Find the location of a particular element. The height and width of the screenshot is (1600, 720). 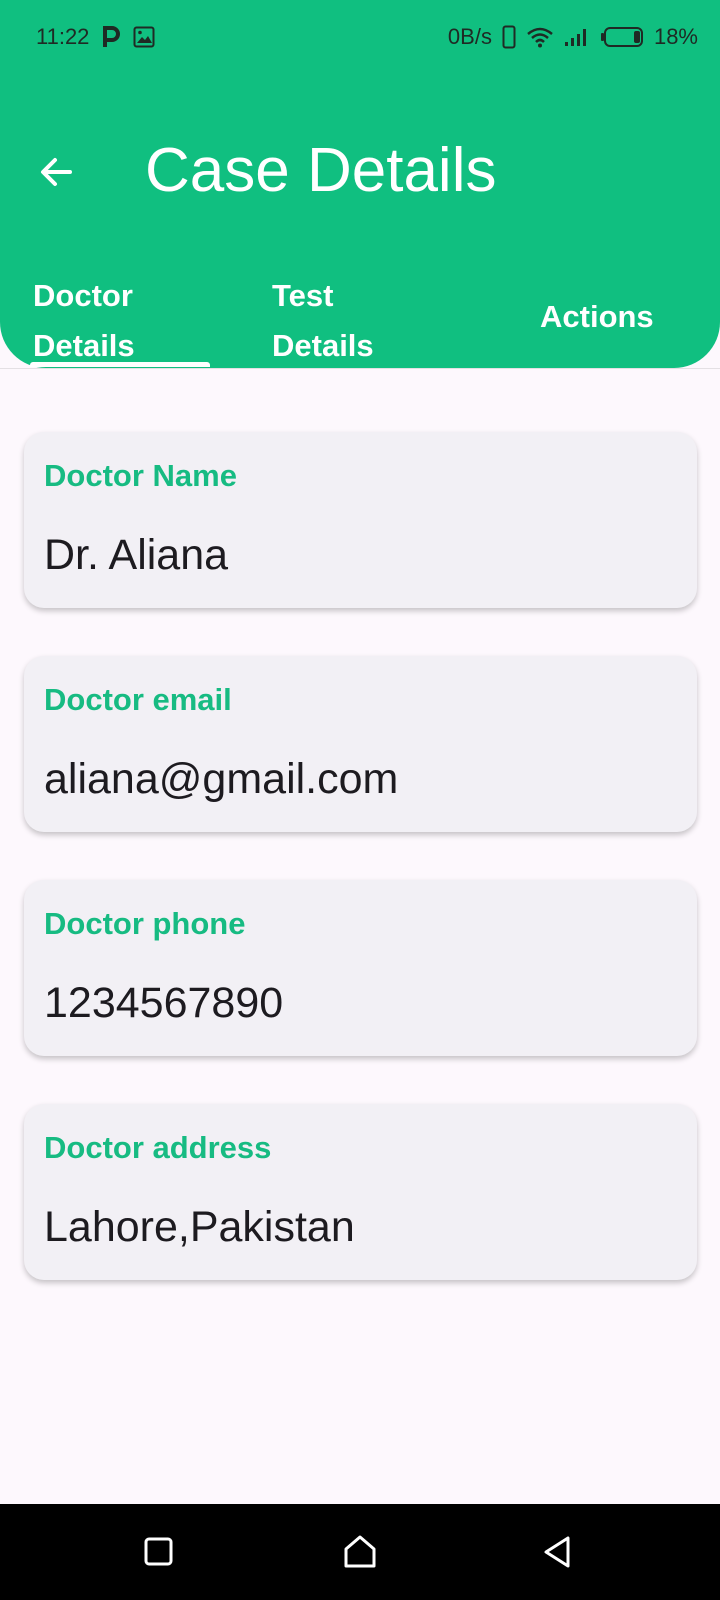

doctor-phone-value: 1234567890 is located at coordinates (164, 1003).